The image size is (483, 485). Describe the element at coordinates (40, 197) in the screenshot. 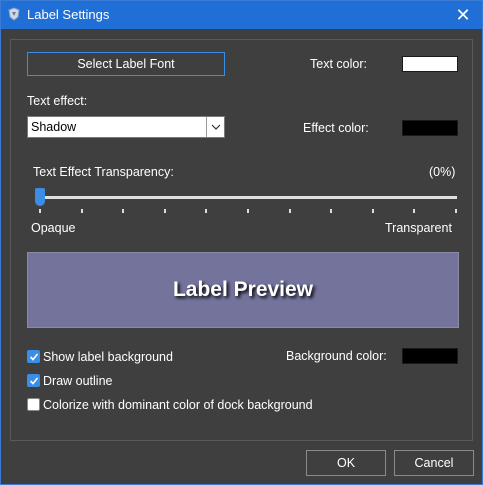

I see `transparency-slider-thumb` at that location.